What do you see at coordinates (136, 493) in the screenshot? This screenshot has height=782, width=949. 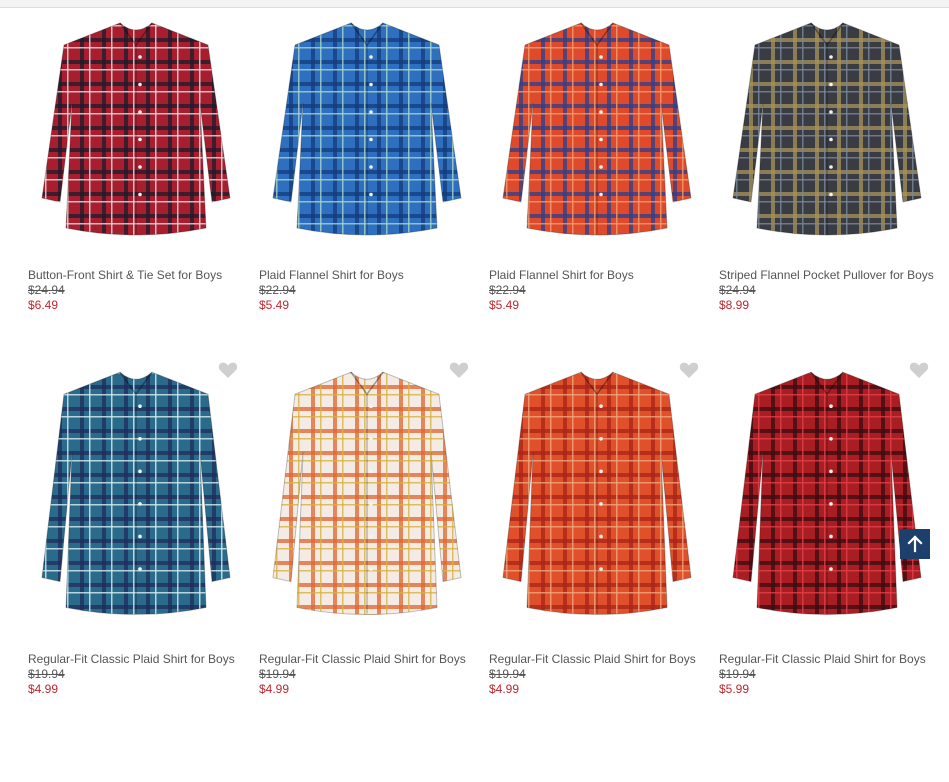 I see `teal-plaid-shirt` at bounding box center [136, 493].